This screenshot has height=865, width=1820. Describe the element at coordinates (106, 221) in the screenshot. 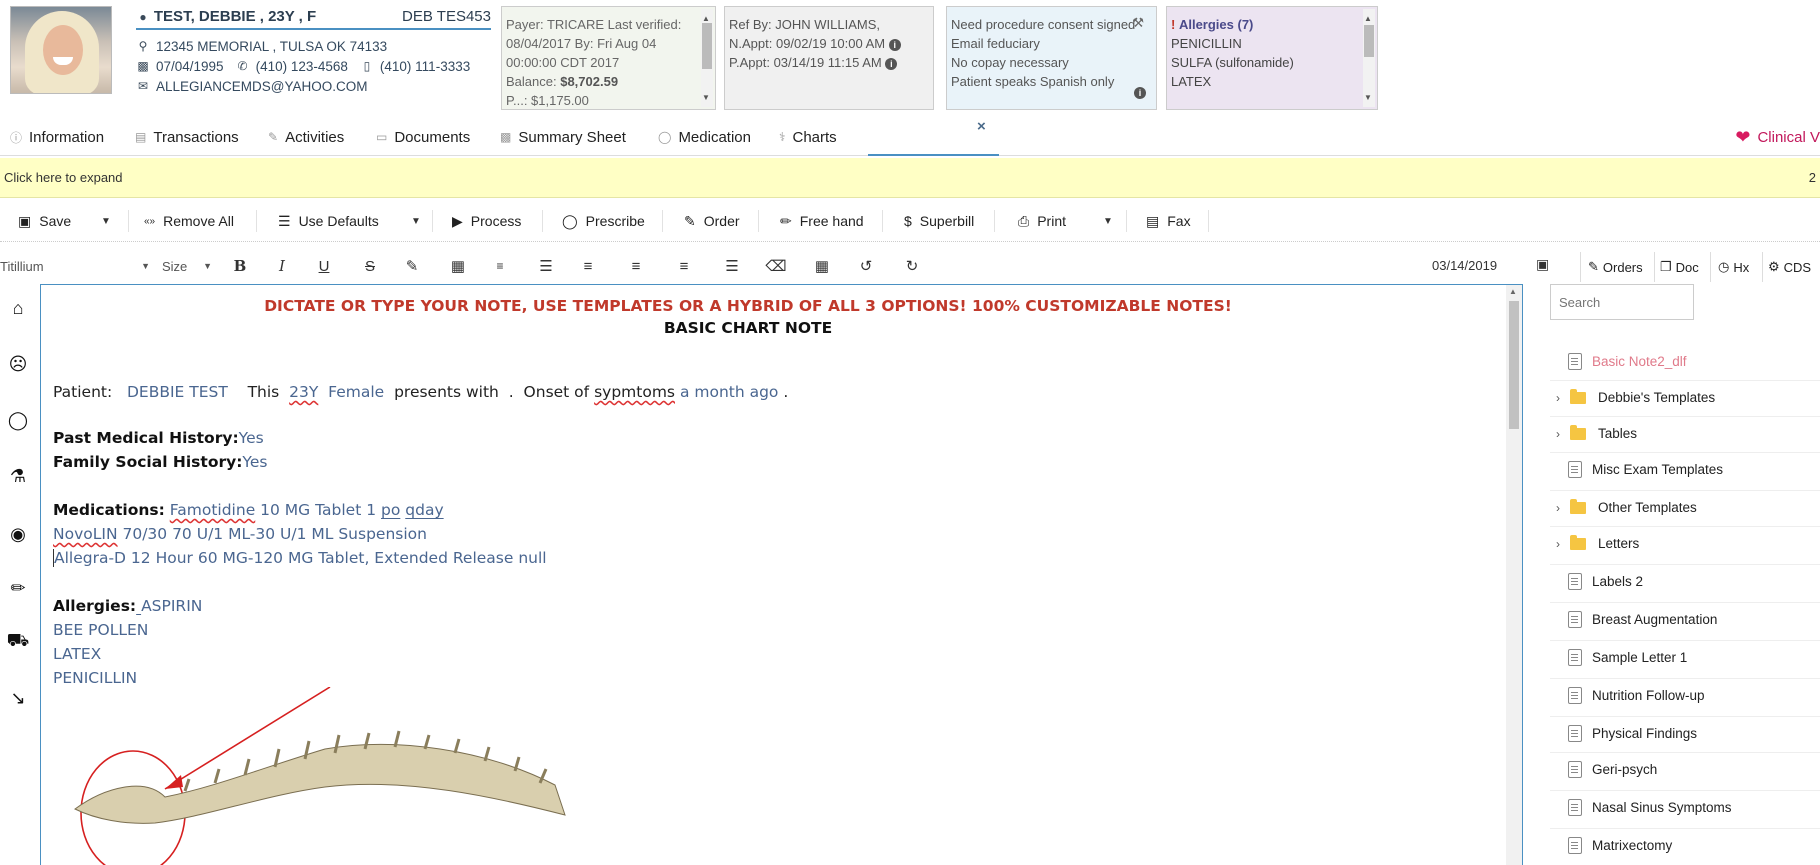

I see `save-dropdown-caret: ▼` at that location.